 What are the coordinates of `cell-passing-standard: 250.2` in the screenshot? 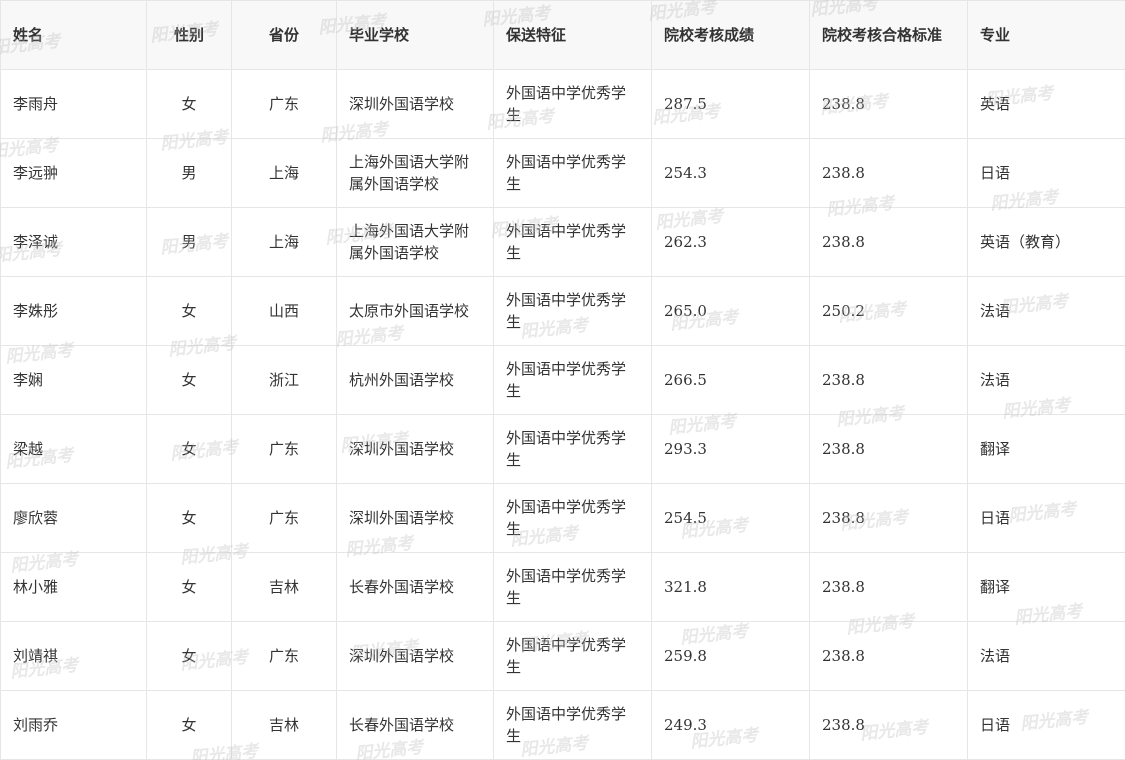 It's located at (888, 311).